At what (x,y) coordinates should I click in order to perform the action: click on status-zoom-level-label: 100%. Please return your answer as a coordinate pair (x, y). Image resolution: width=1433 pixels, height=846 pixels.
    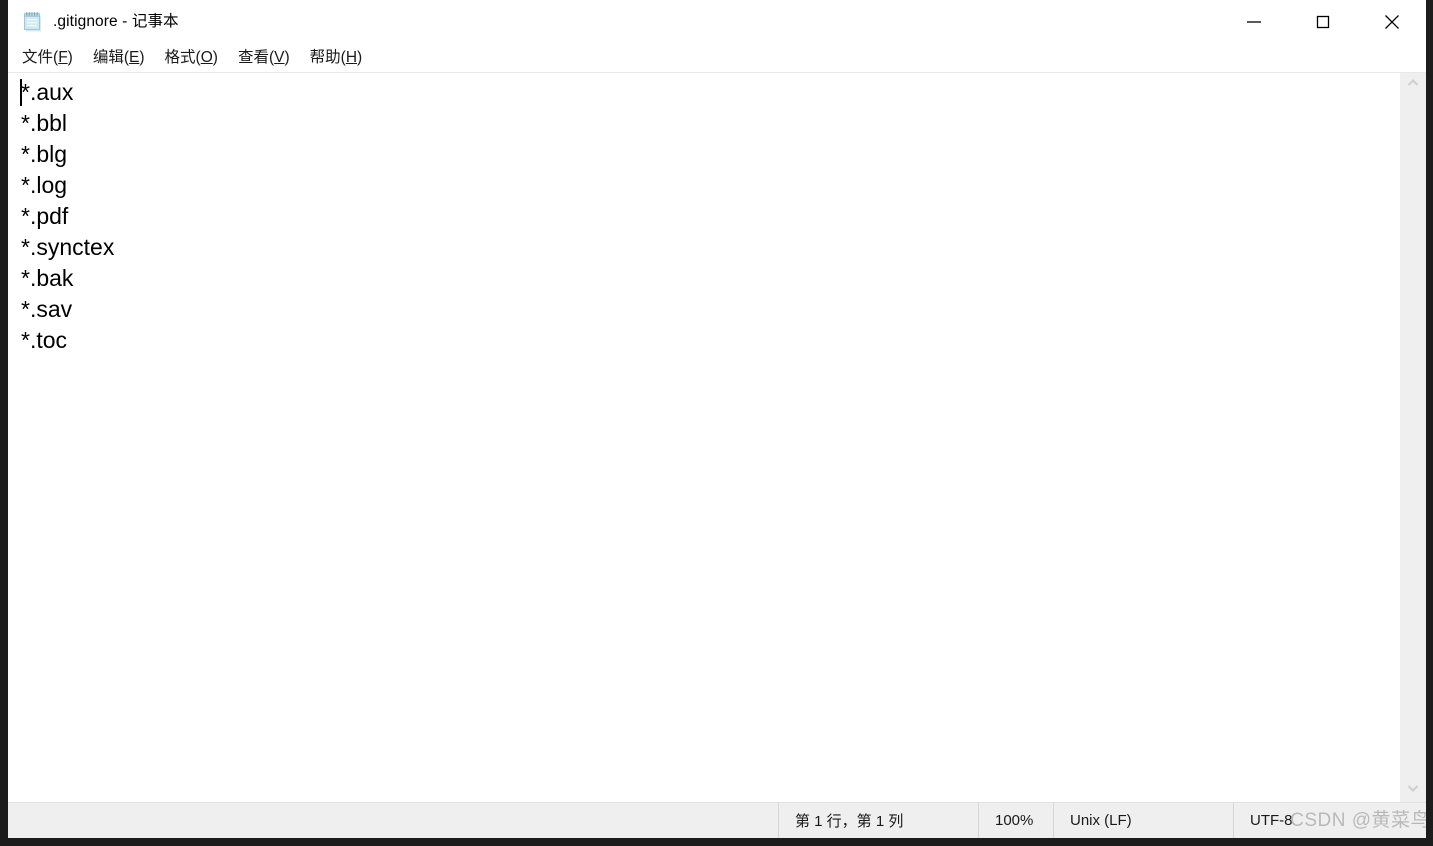
    Looking at the image, I should click on (1014, 820).